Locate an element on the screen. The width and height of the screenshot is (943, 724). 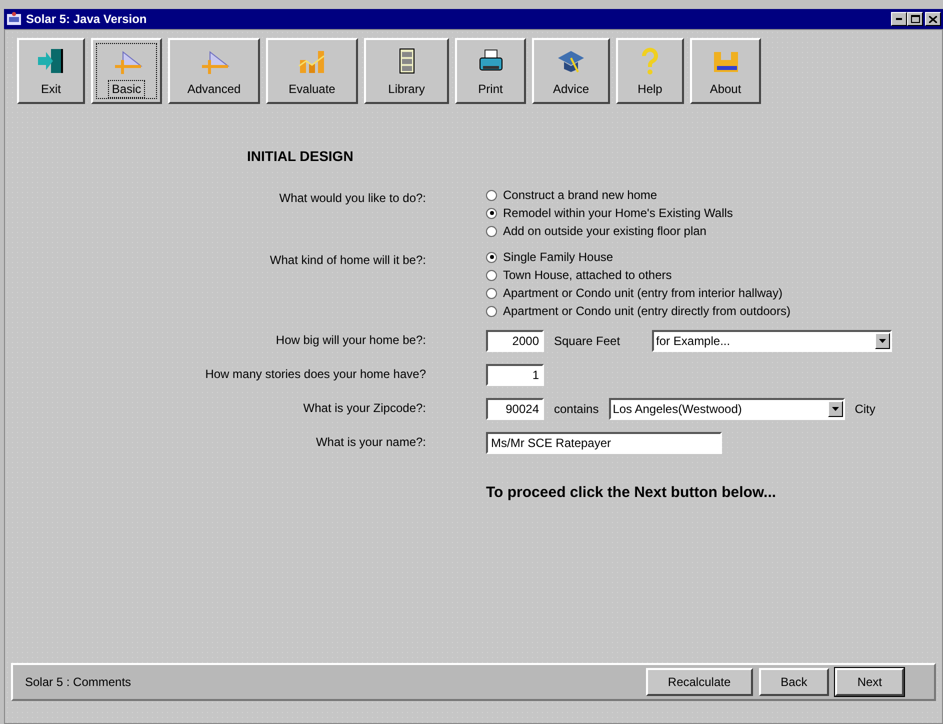
window-title: Solar 5: Java Version is located at coordinates (87, 19).